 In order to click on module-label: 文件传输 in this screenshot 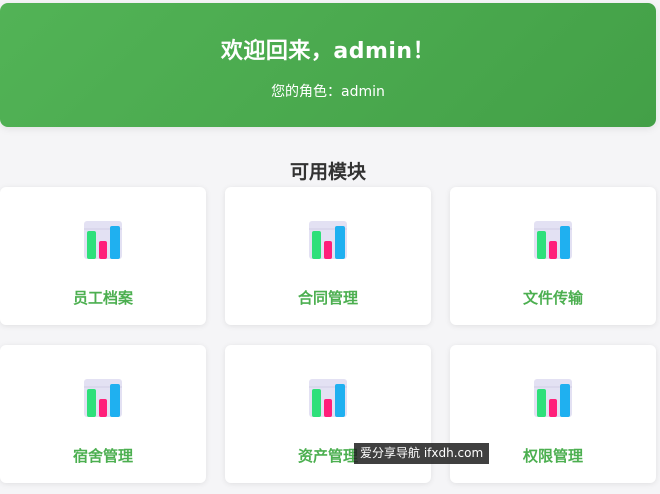, I will do `click(552, 298)`.